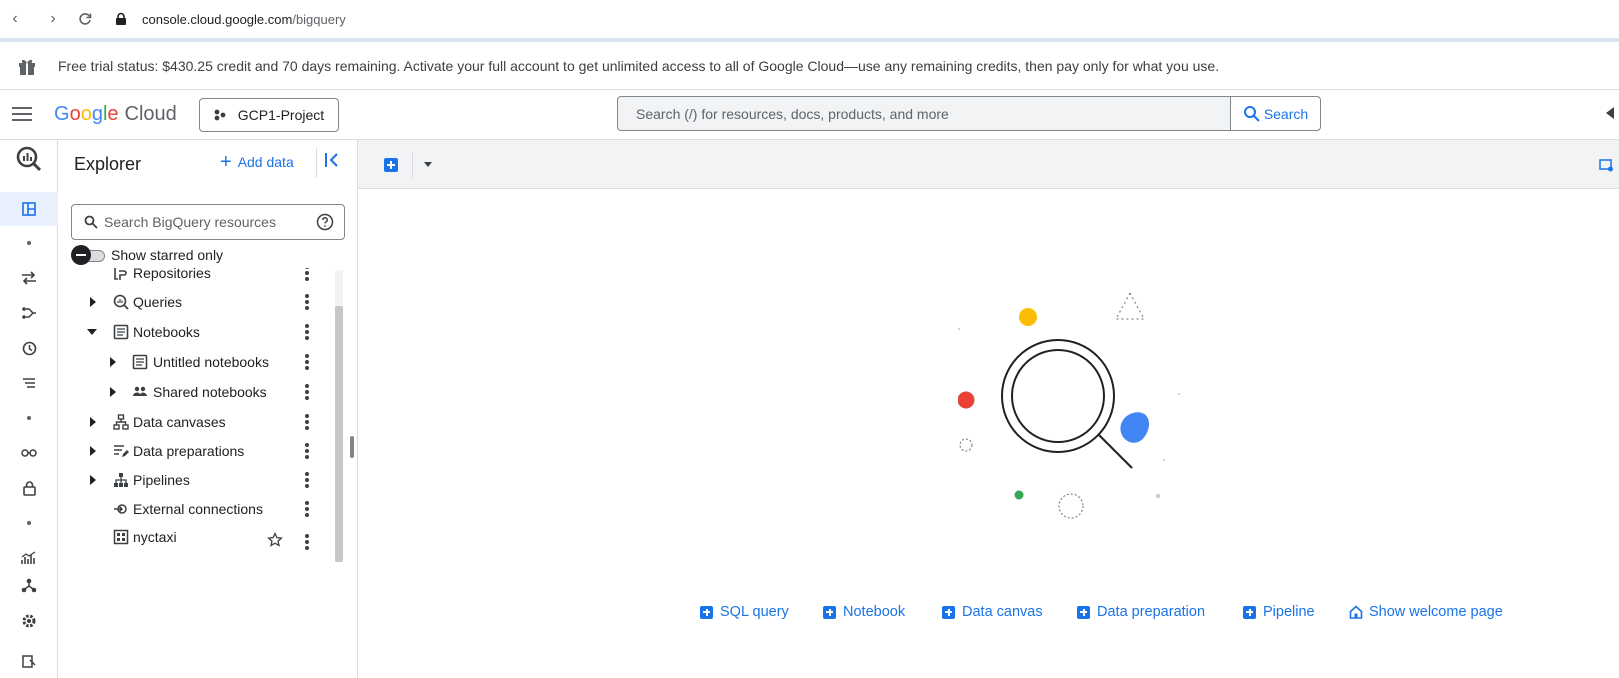 This screenshot has height=678, width=1619. Describe the element at coordinates (29, 453) in the screenshot. I see `rail-analytics-icon` at that location.